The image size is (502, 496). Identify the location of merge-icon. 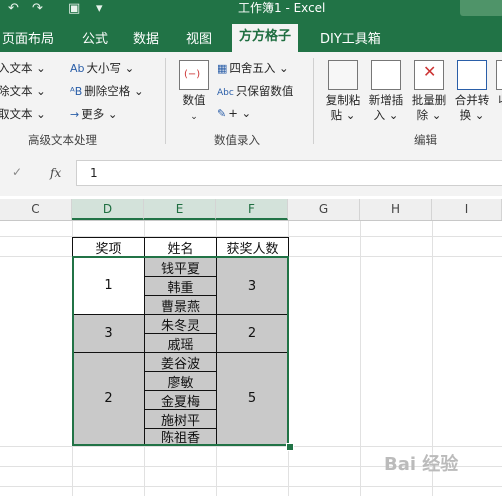
(472, 75).